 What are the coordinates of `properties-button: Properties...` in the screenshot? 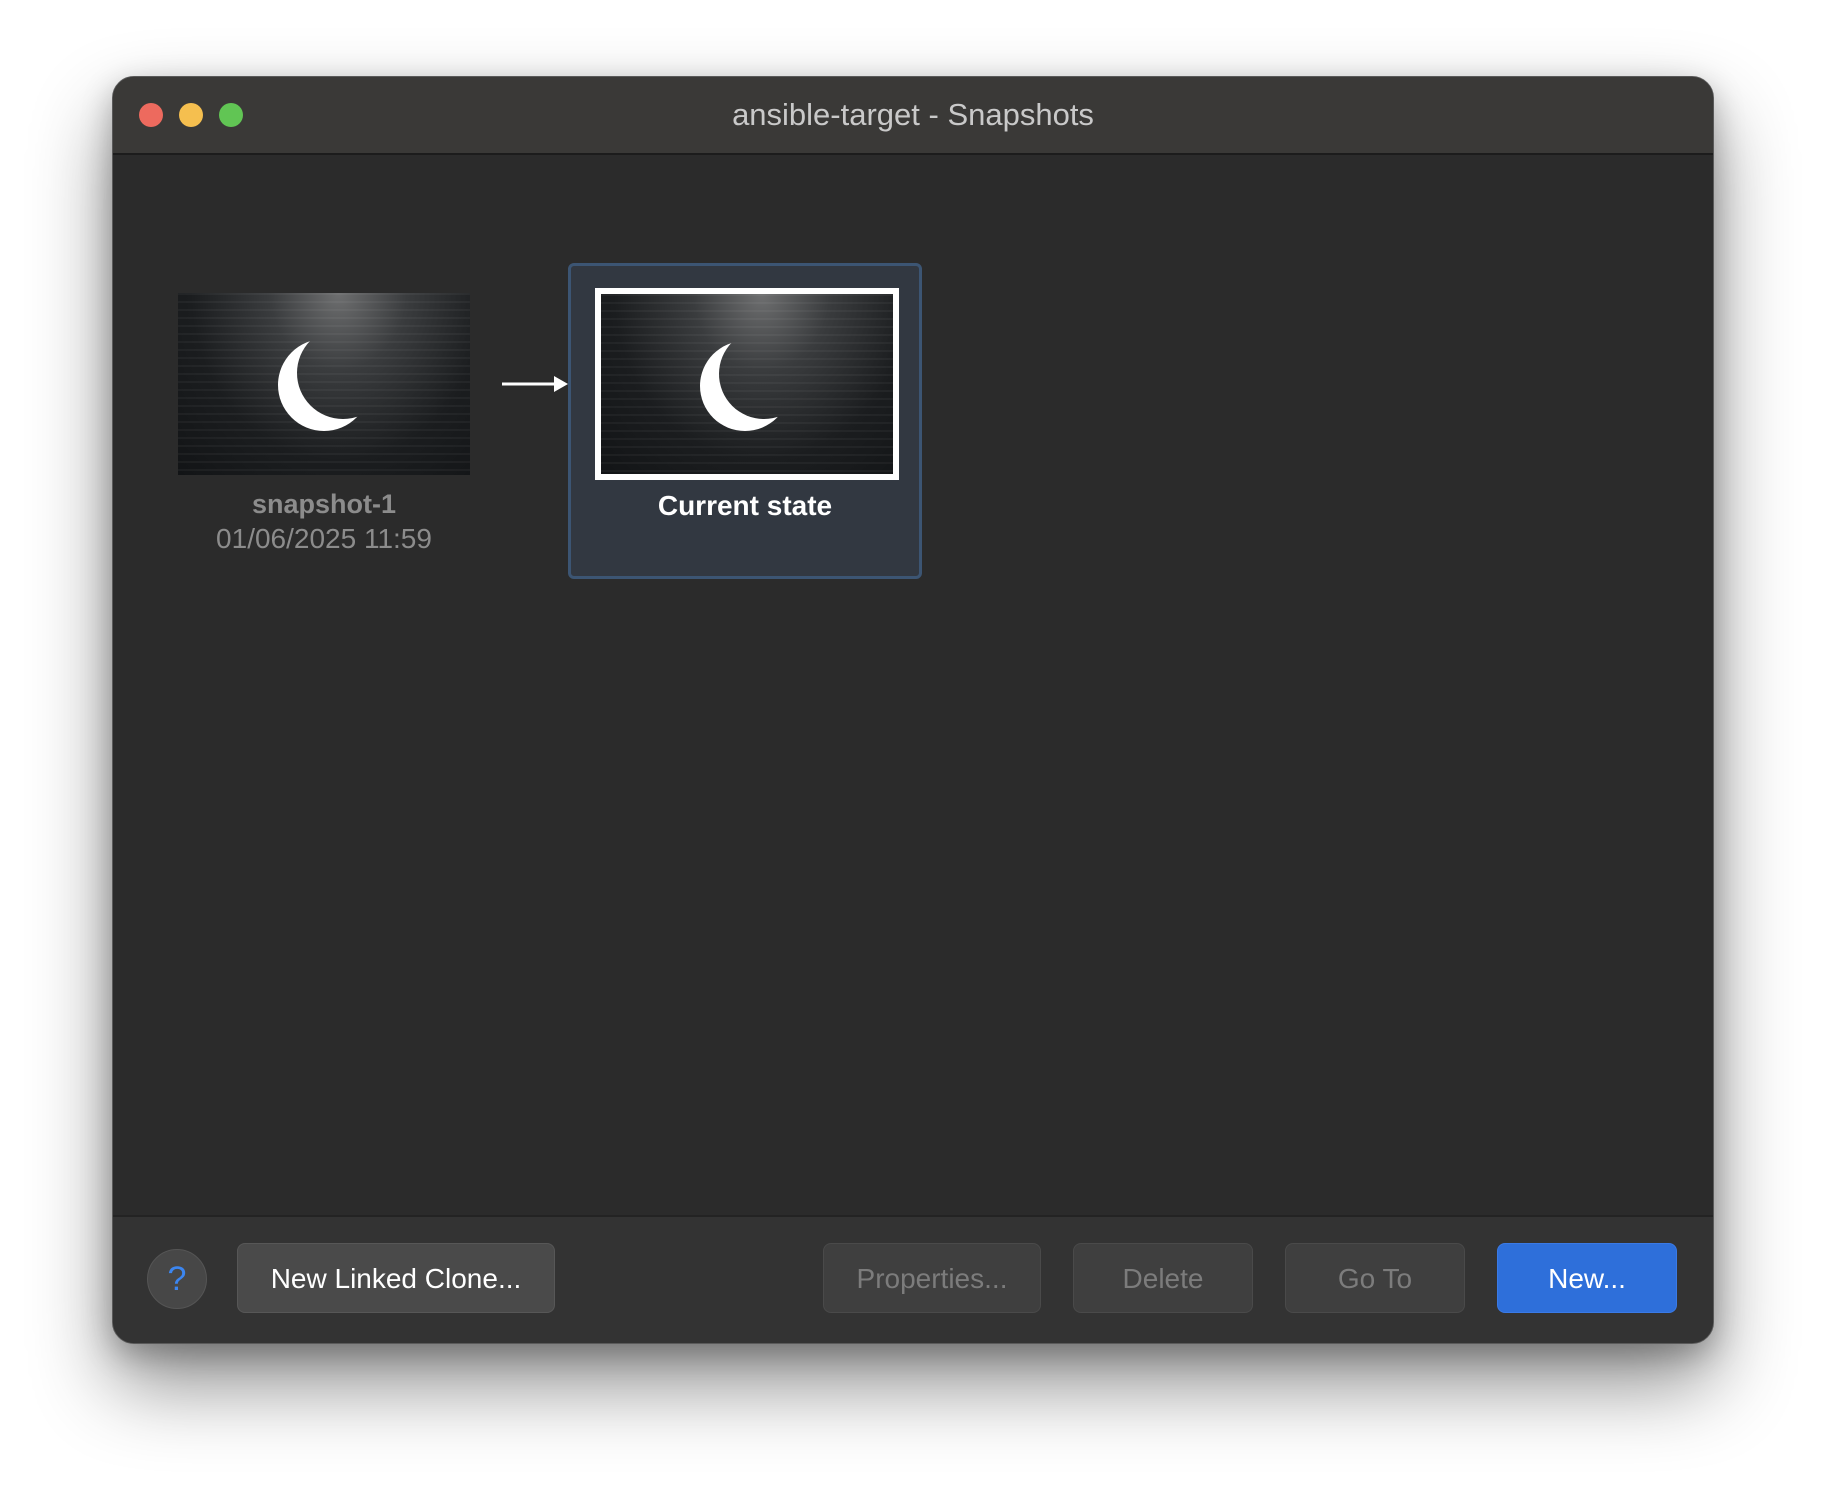 It's located at (932, 1278).